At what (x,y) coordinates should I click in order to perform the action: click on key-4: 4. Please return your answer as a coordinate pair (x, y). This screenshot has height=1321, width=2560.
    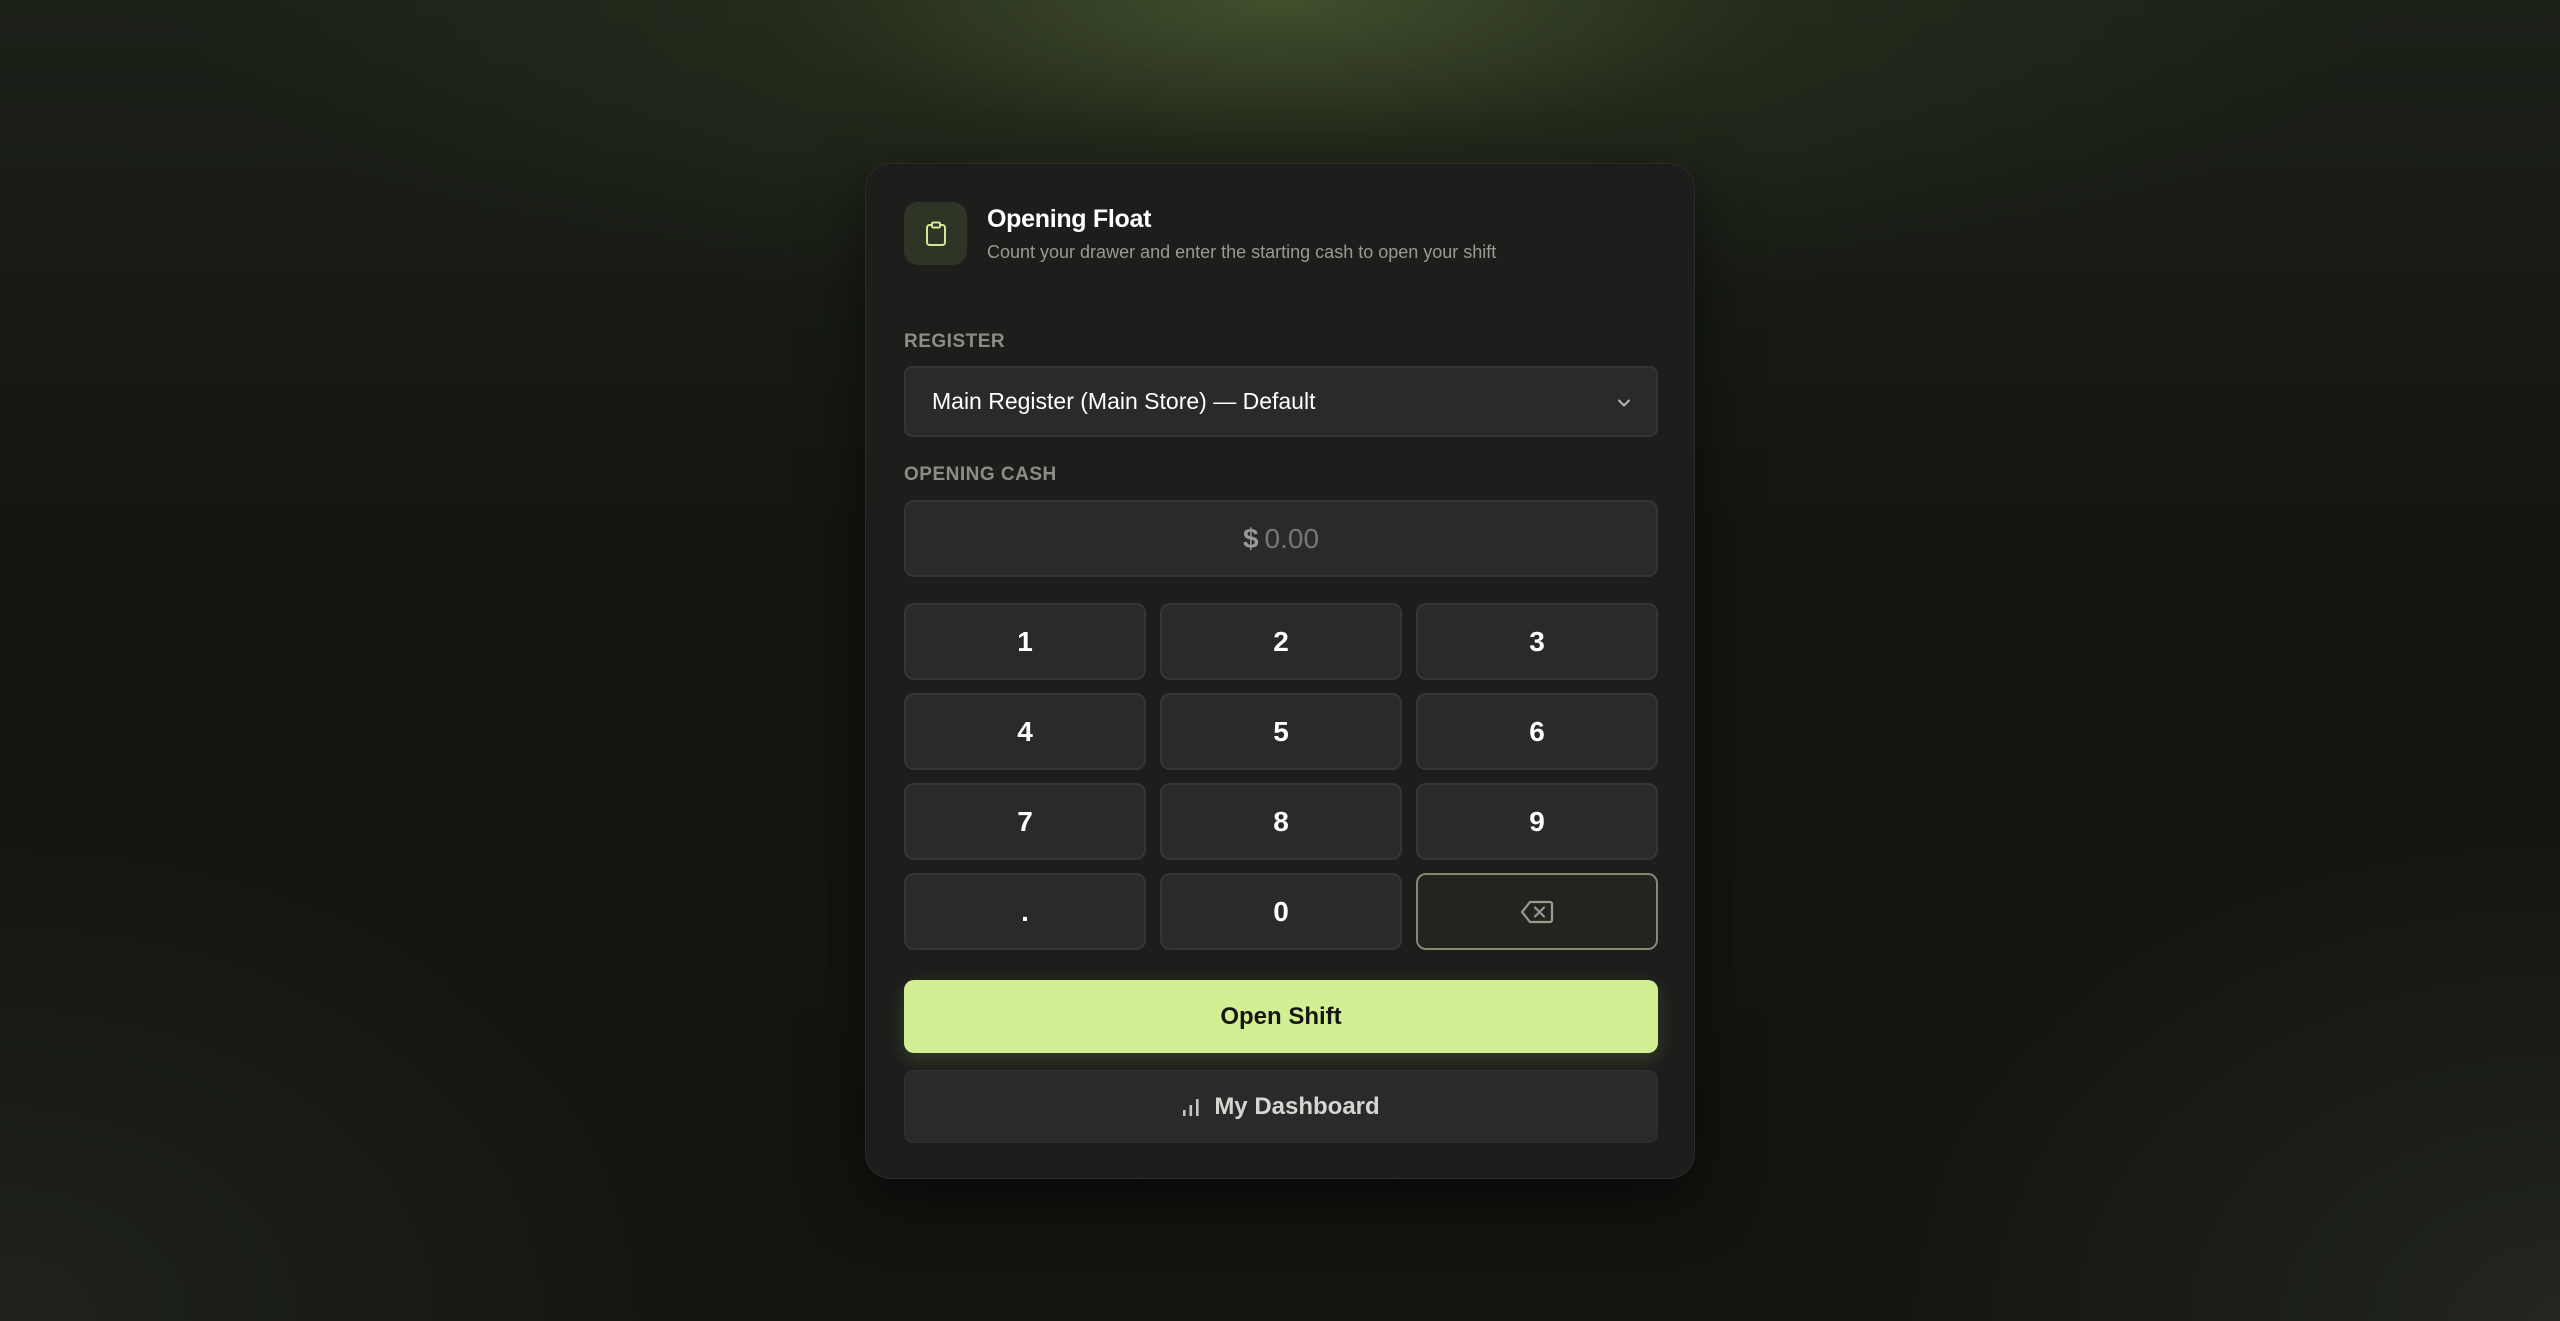
    Looking at the image, I should click on (1025, 731).